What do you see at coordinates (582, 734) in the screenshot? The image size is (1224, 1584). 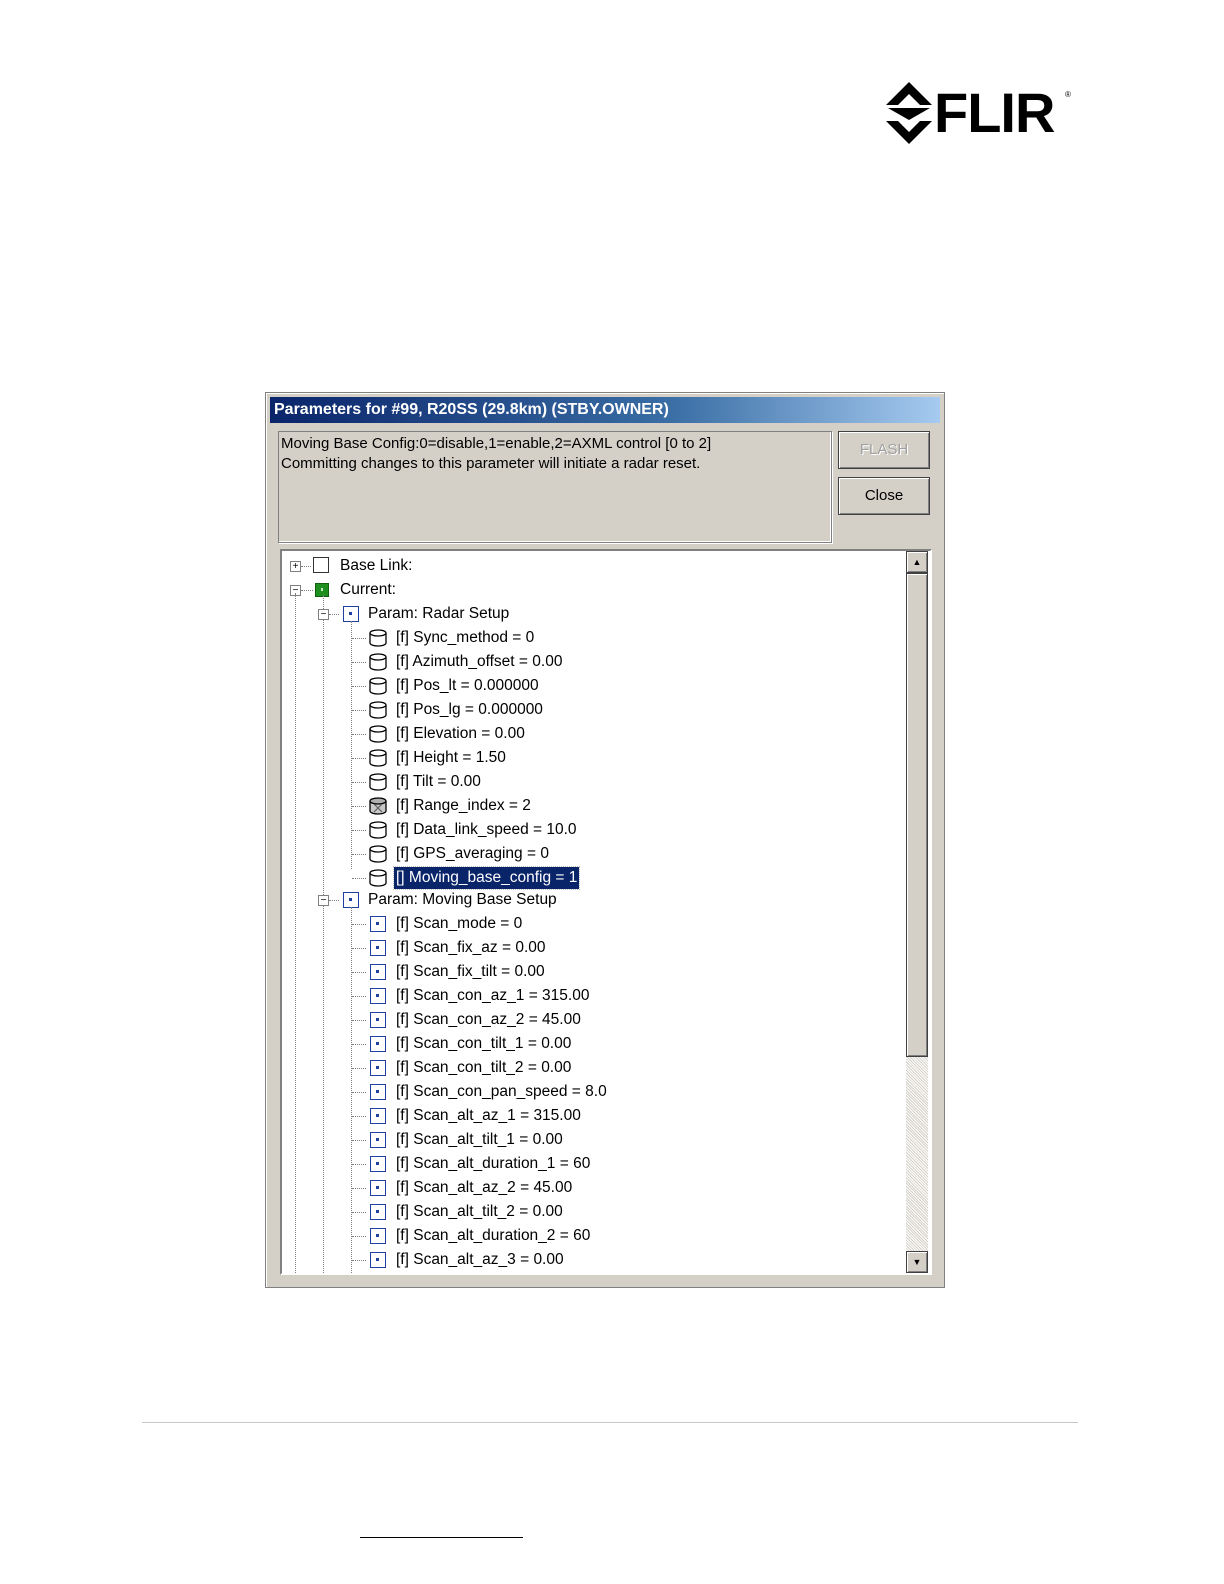 I see `tree-param-item: [f] Elevation = 0.00` at bounding box center [582, 734].